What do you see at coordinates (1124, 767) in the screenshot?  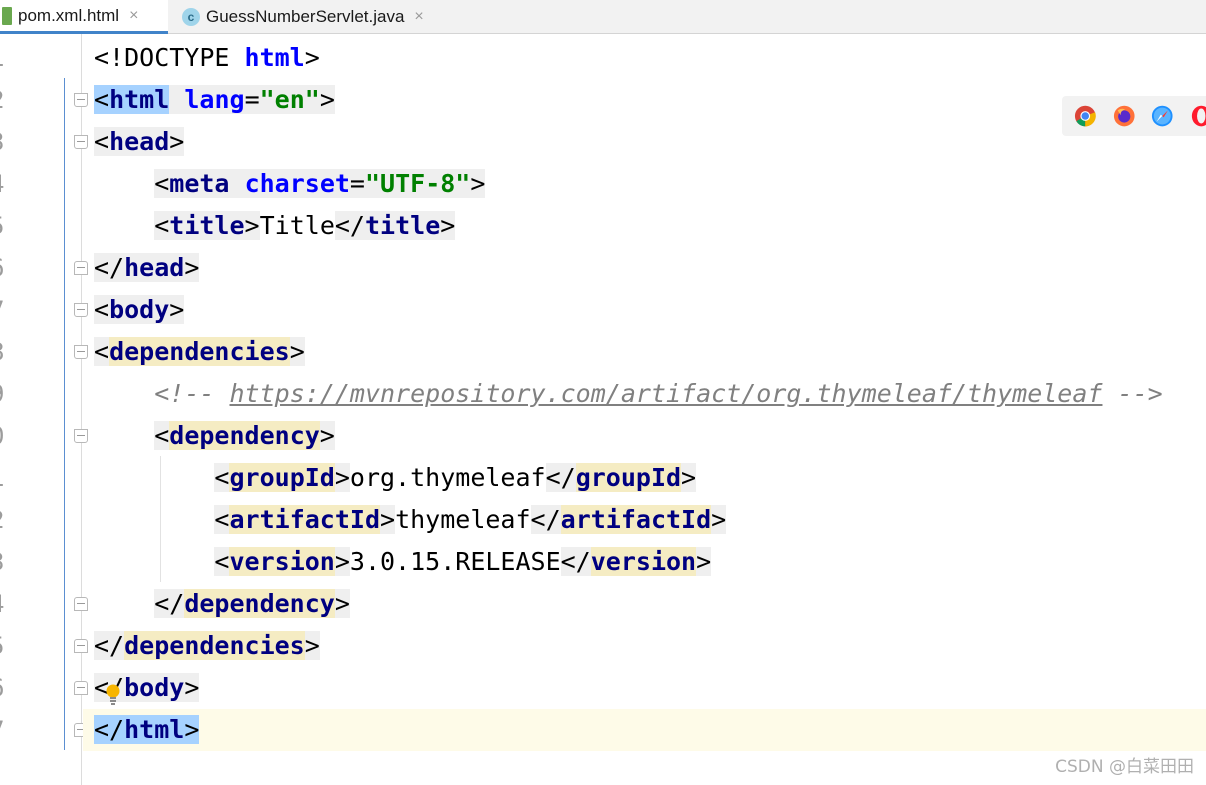 I see `watermark: CSDN @白菜田田` at bounding box center [1124, 767].